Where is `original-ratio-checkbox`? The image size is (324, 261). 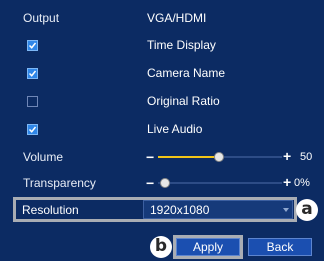
original-ratio-checkbox is located at coordinates (32, 101).